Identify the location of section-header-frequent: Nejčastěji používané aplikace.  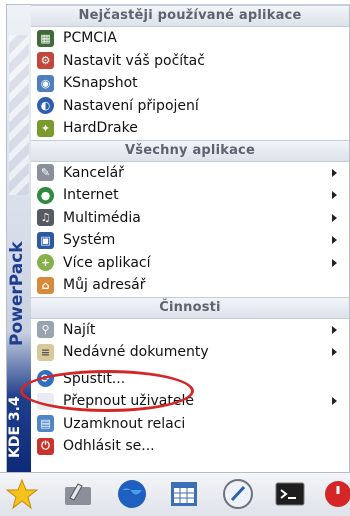
(190, 16).